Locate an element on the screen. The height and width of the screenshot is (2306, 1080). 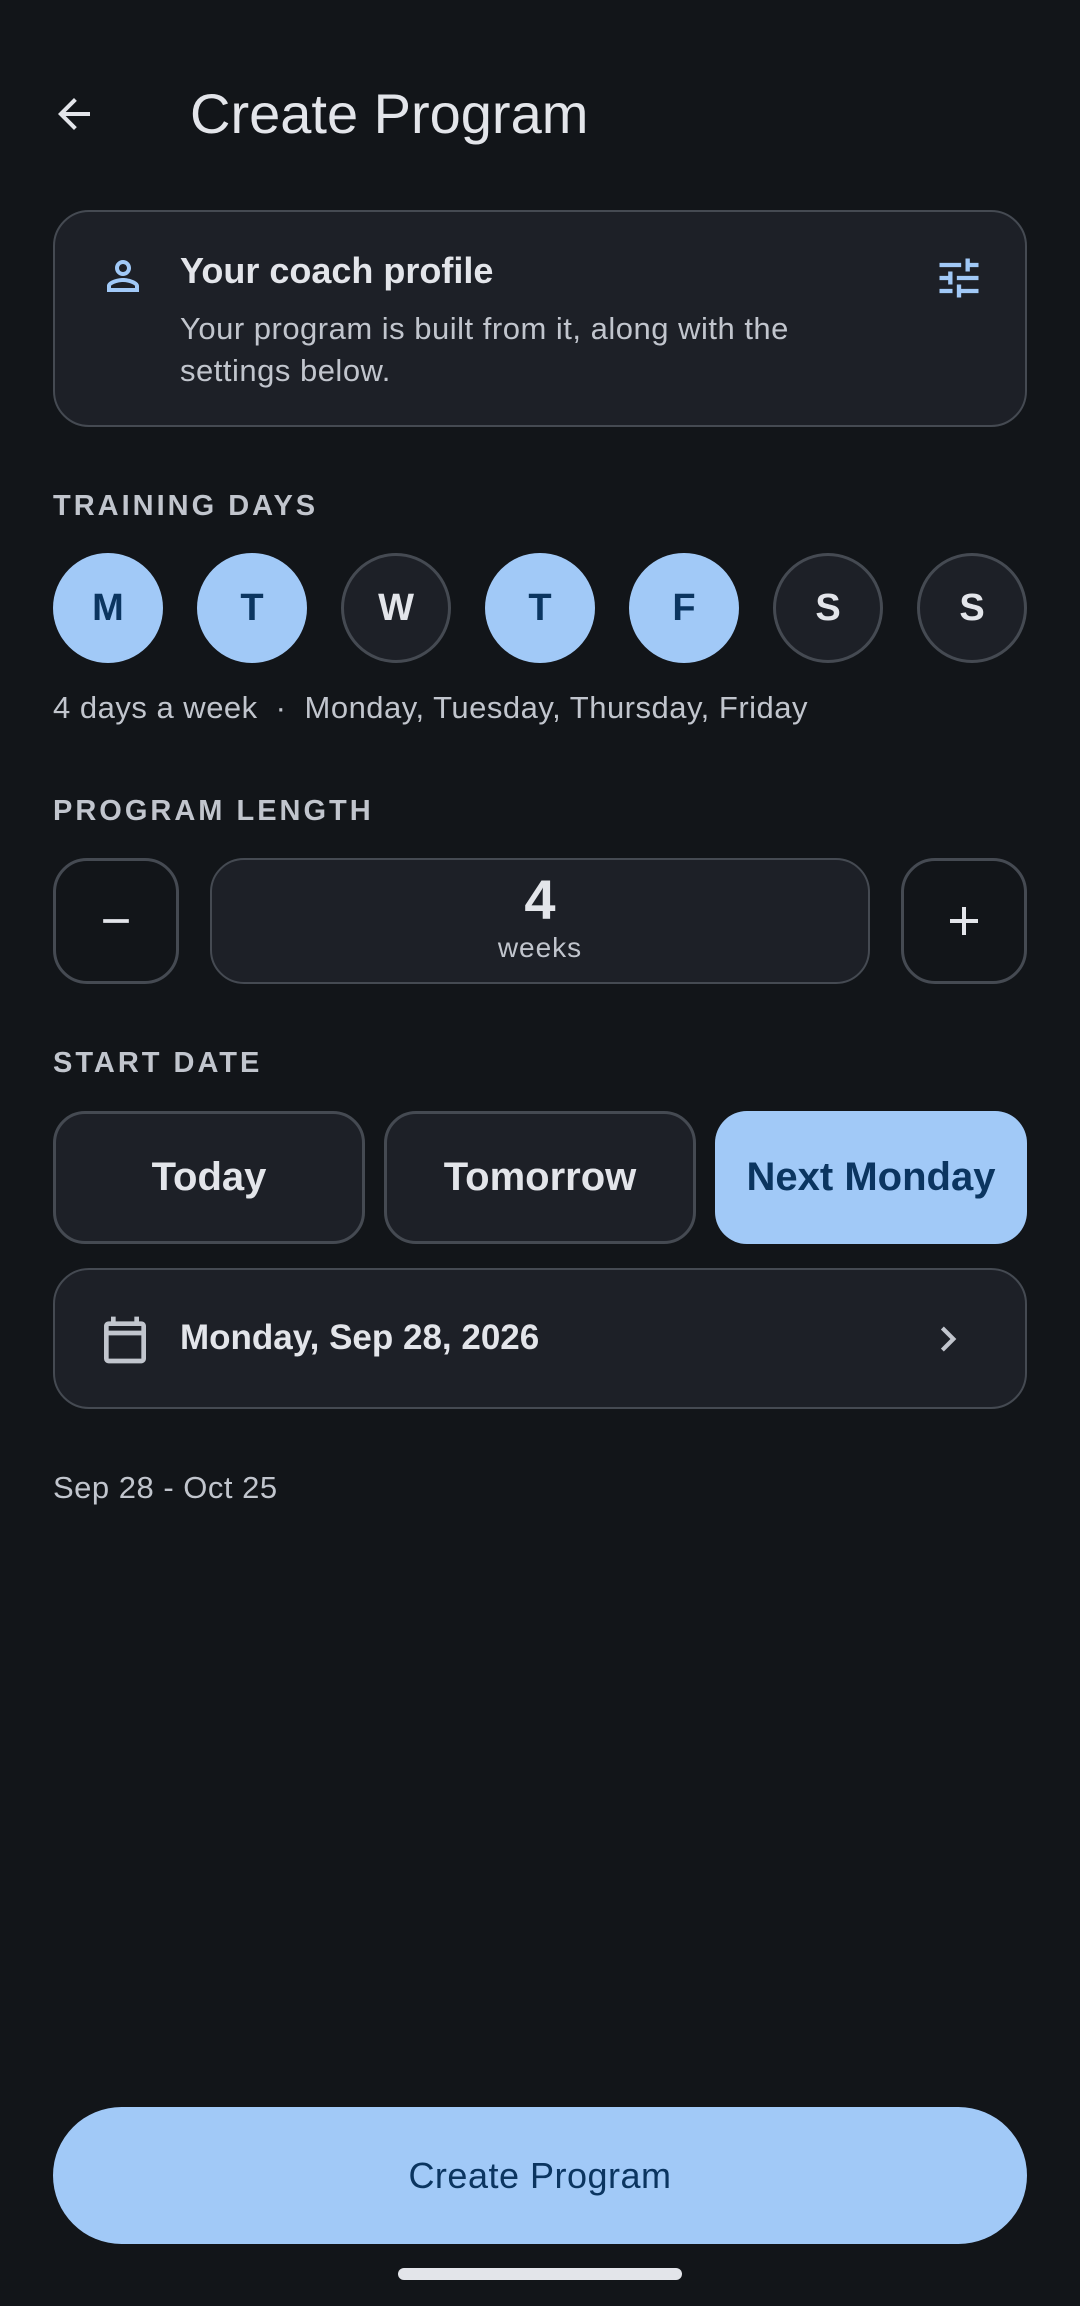
day-thursday: T is located at coordinates (540, 608).